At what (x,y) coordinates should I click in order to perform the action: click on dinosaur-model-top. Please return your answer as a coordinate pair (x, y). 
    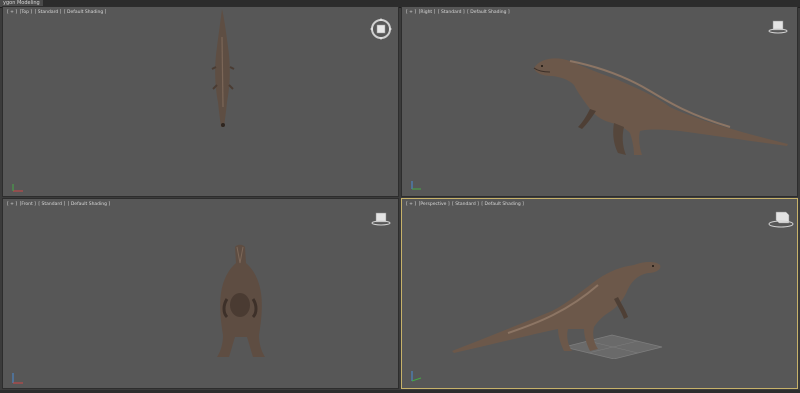
    Looking at the image, I should click on (223, 68).